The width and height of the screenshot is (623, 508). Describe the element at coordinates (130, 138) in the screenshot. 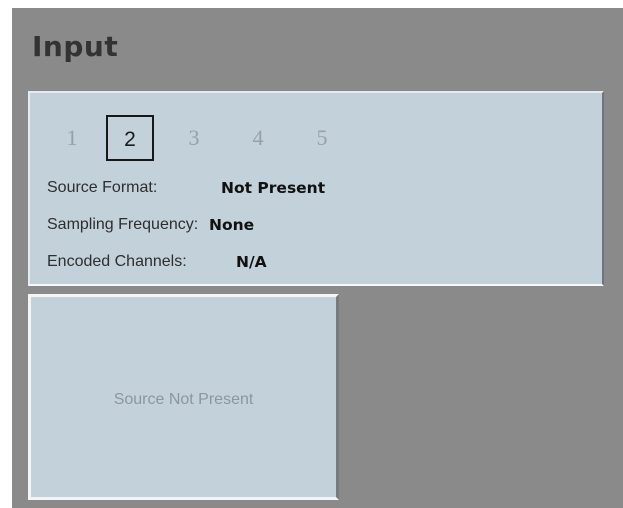

I see `tab-input-2: 2` at that location.